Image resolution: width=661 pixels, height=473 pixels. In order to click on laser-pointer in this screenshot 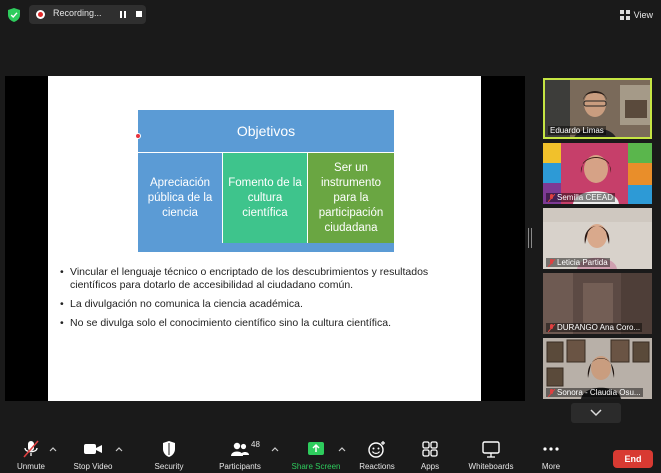, I will do `click(138, 136)`.